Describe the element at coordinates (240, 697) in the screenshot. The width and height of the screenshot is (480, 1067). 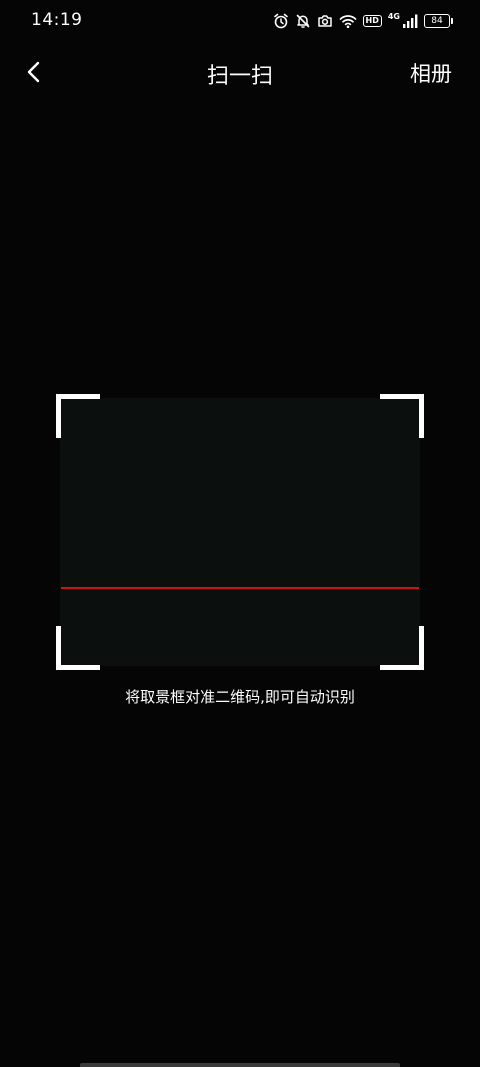
I see `scan-hint: 将取景框对准二维码,即可自动识别` at that location.